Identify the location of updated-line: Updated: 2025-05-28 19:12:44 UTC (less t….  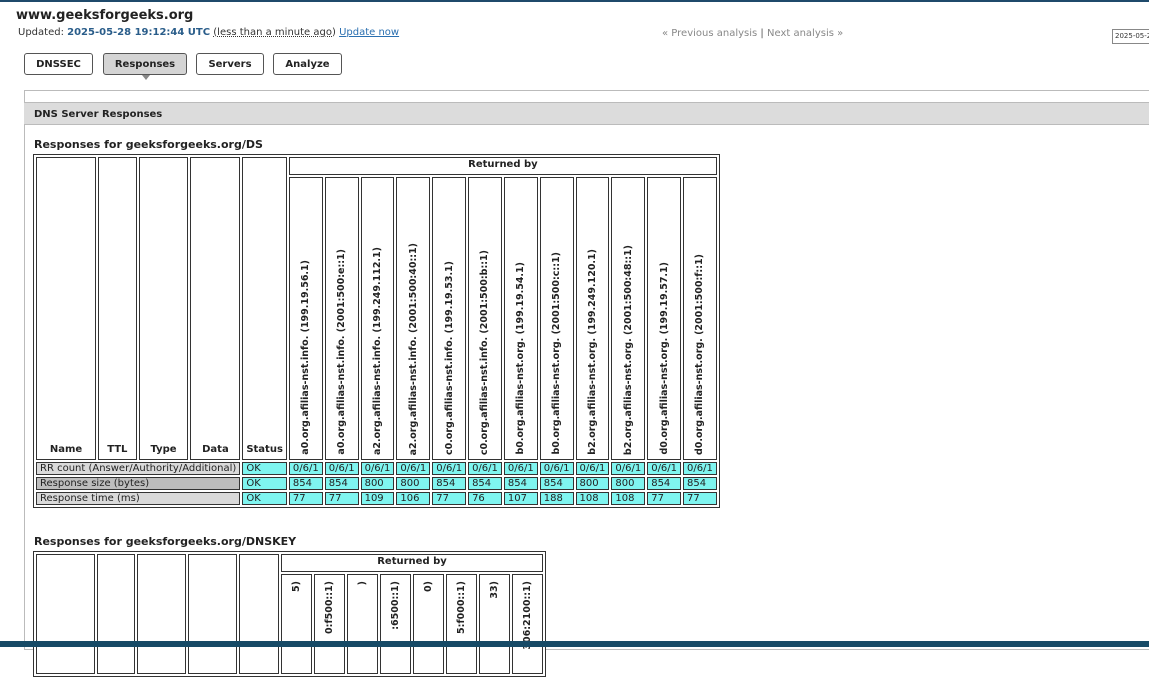
(208, 32).